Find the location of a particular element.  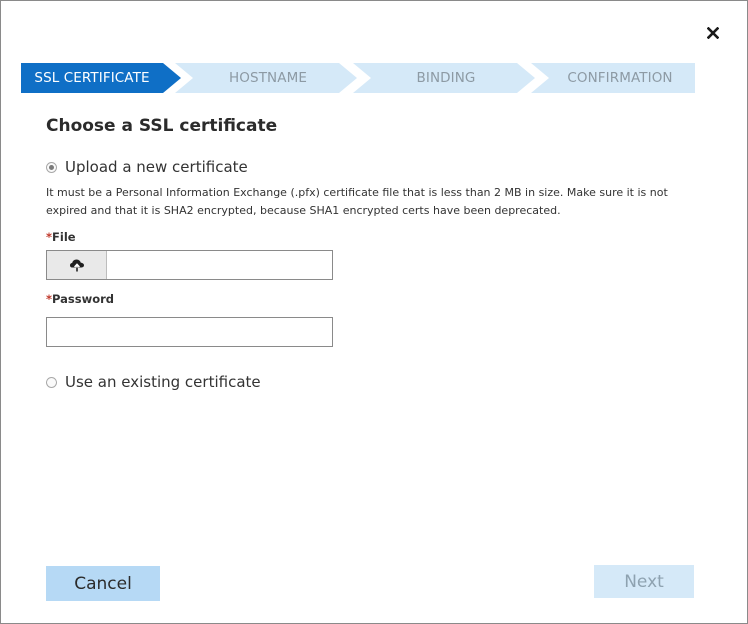

step-hostname: HOSTNAME is located at coordinates (266, 78).